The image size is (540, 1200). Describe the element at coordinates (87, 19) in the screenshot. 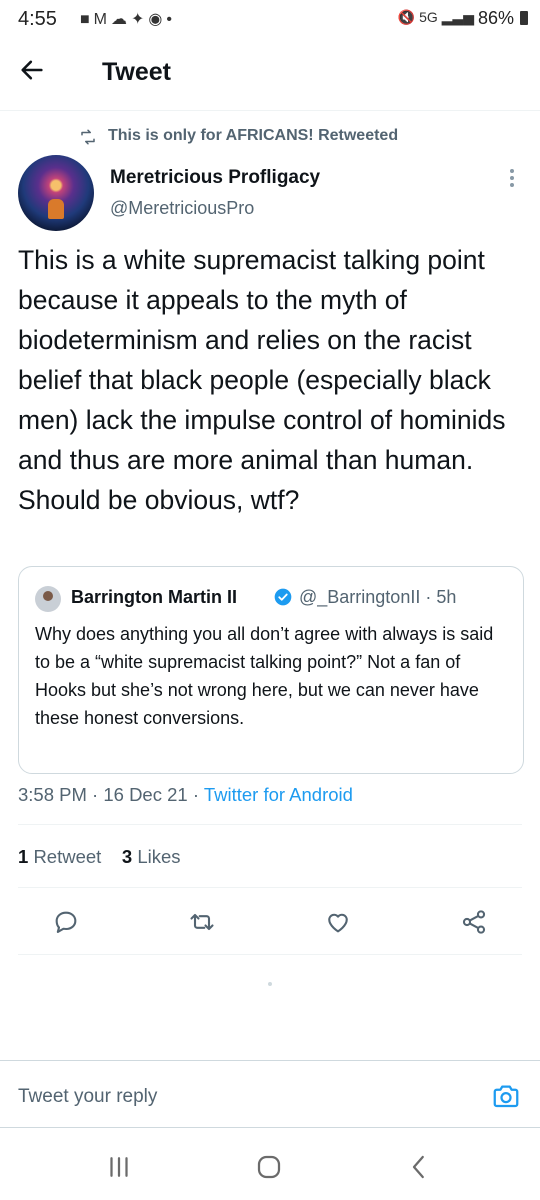

I see `chat-icon: ■` at that location.